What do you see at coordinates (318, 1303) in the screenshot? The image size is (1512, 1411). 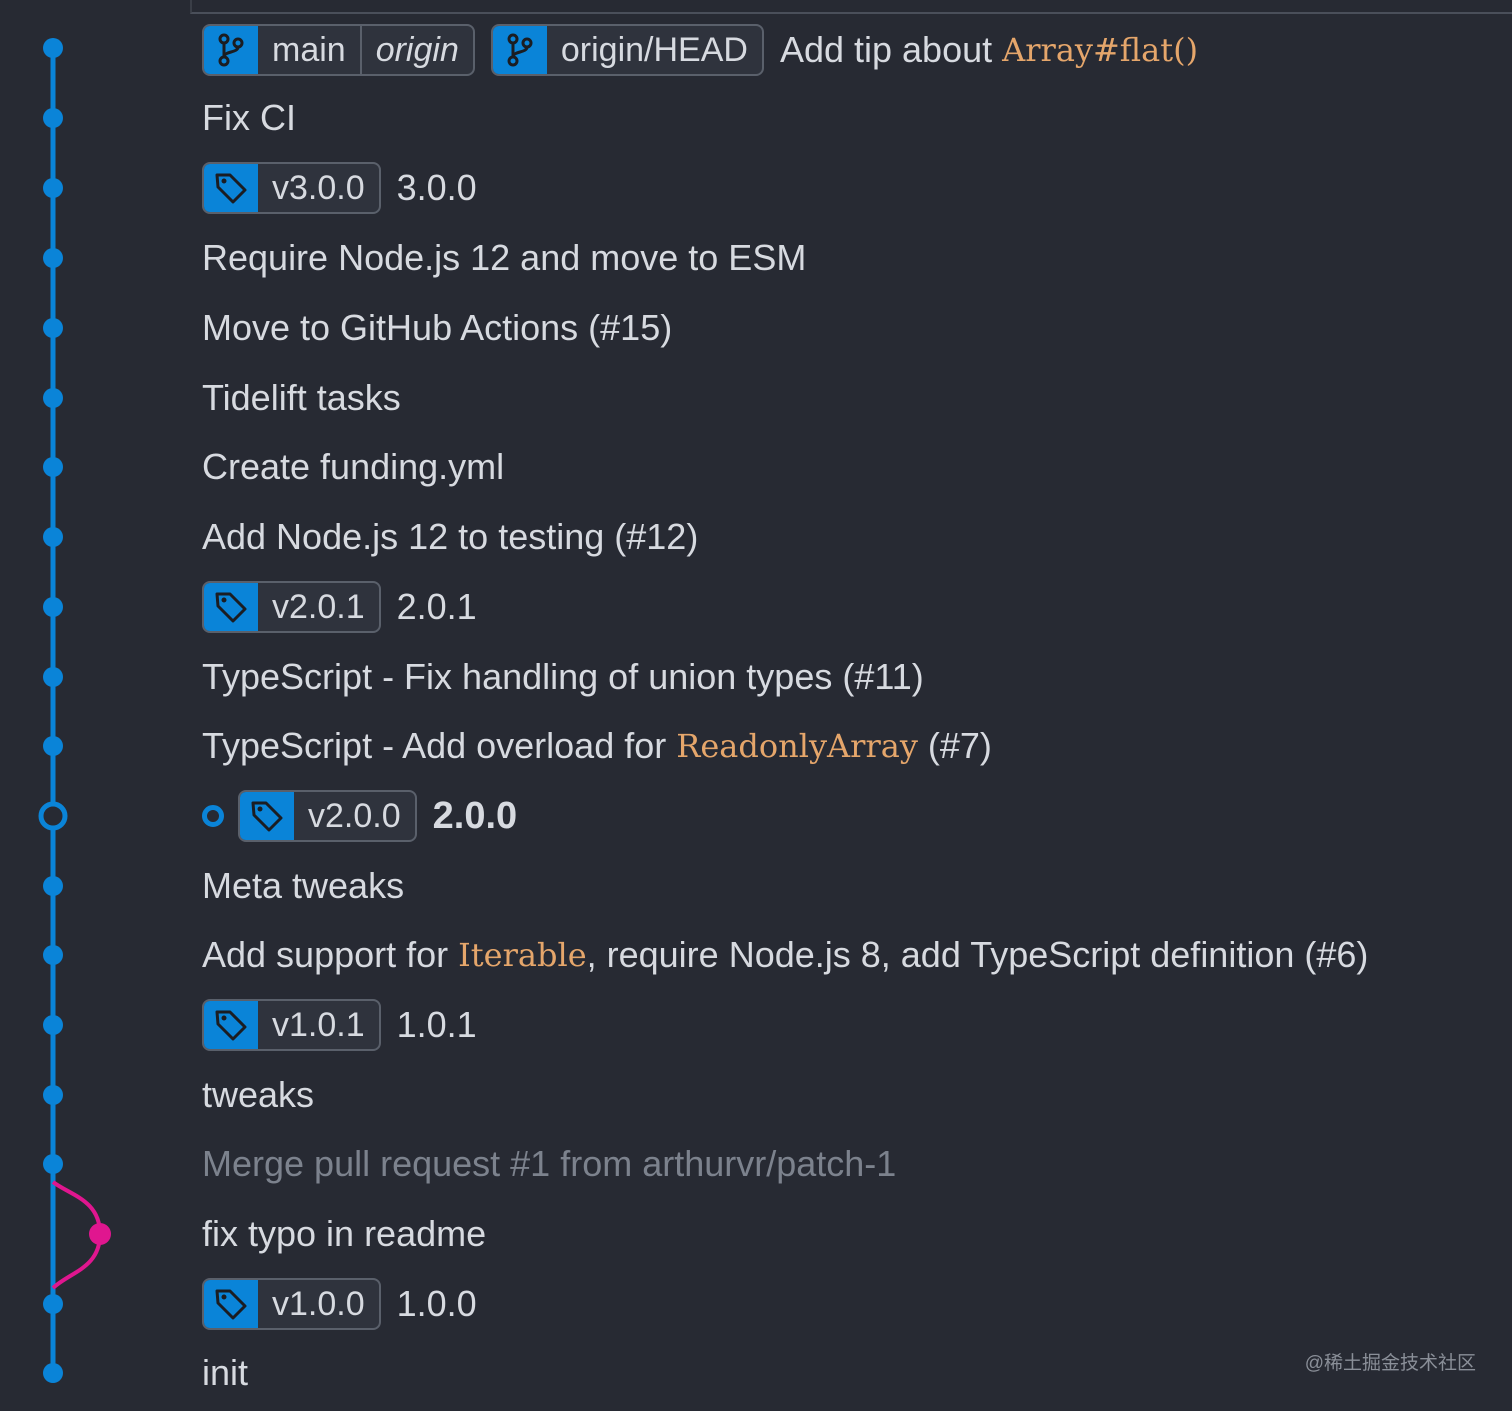 I see `tag-name: v1.0.0` at bounding box center [318, 1303].